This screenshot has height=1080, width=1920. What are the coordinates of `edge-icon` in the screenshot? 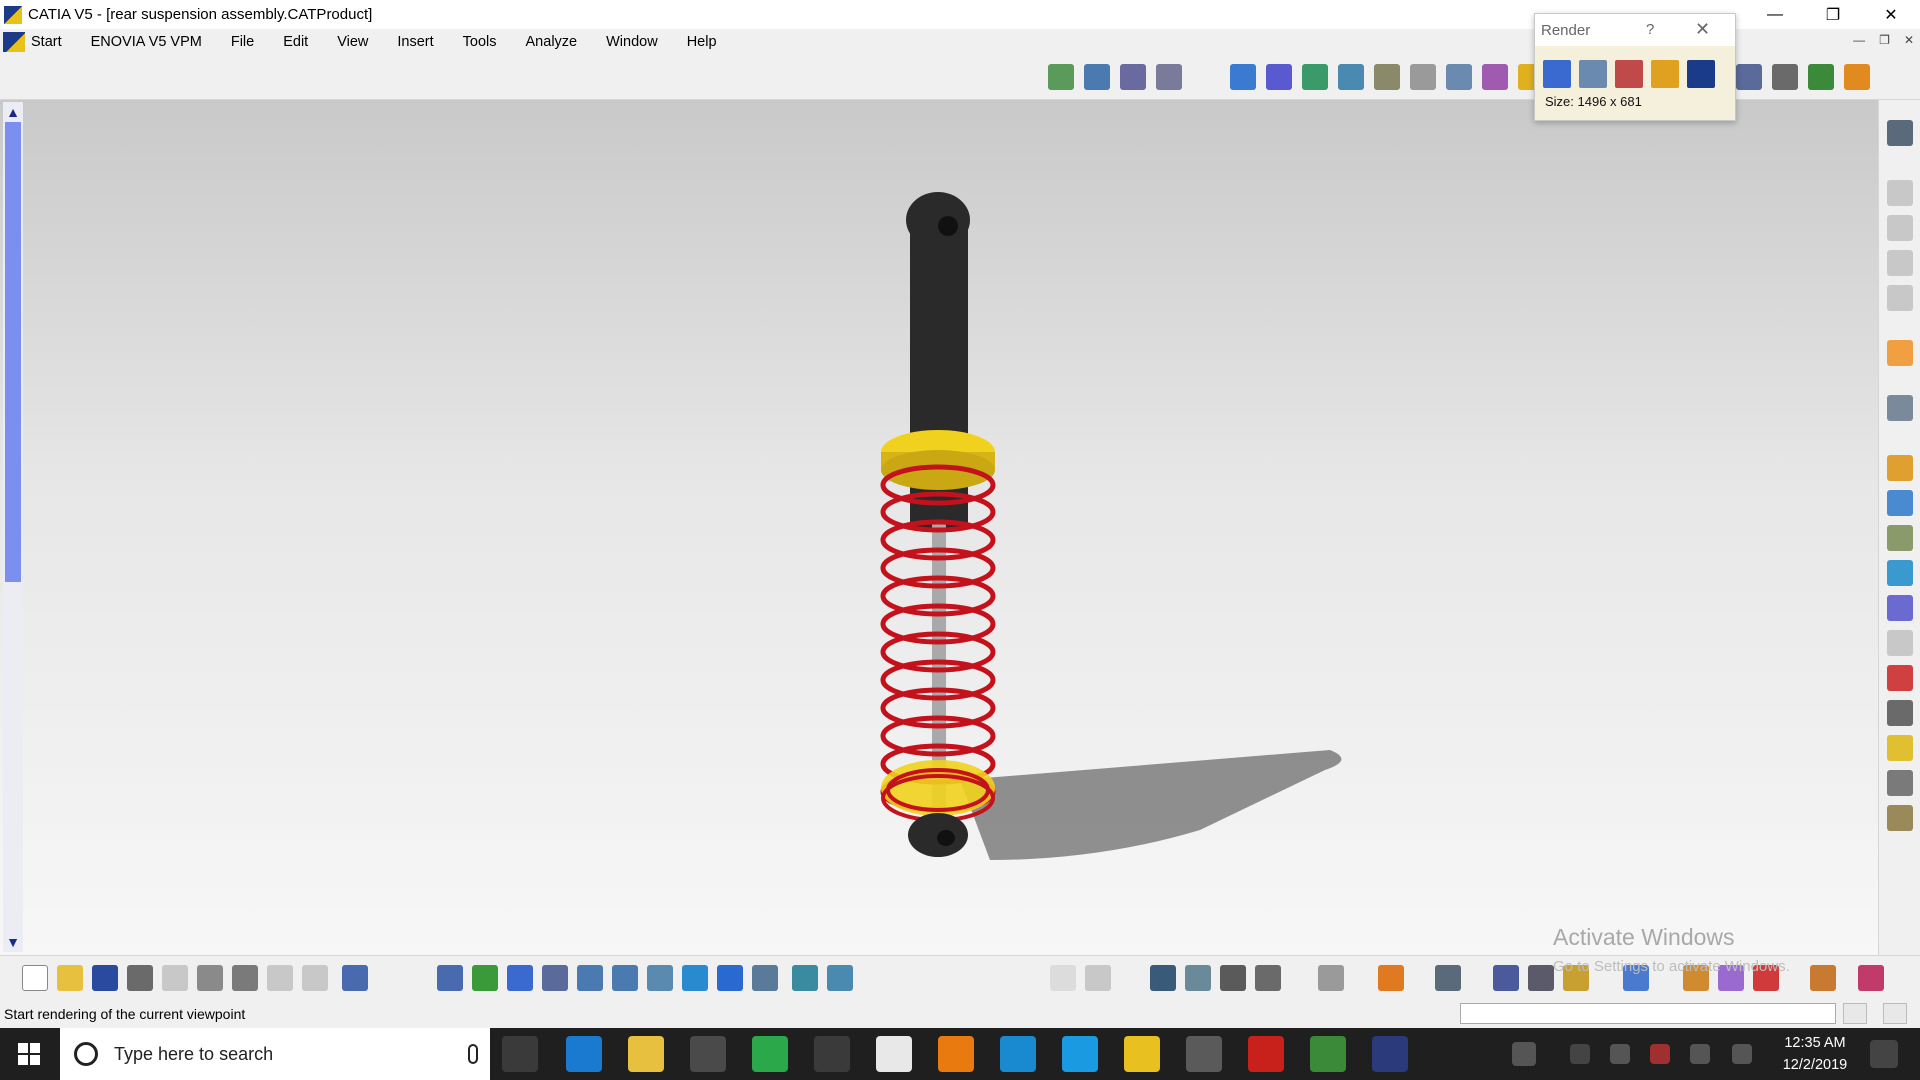 It's located at (584, 1054).